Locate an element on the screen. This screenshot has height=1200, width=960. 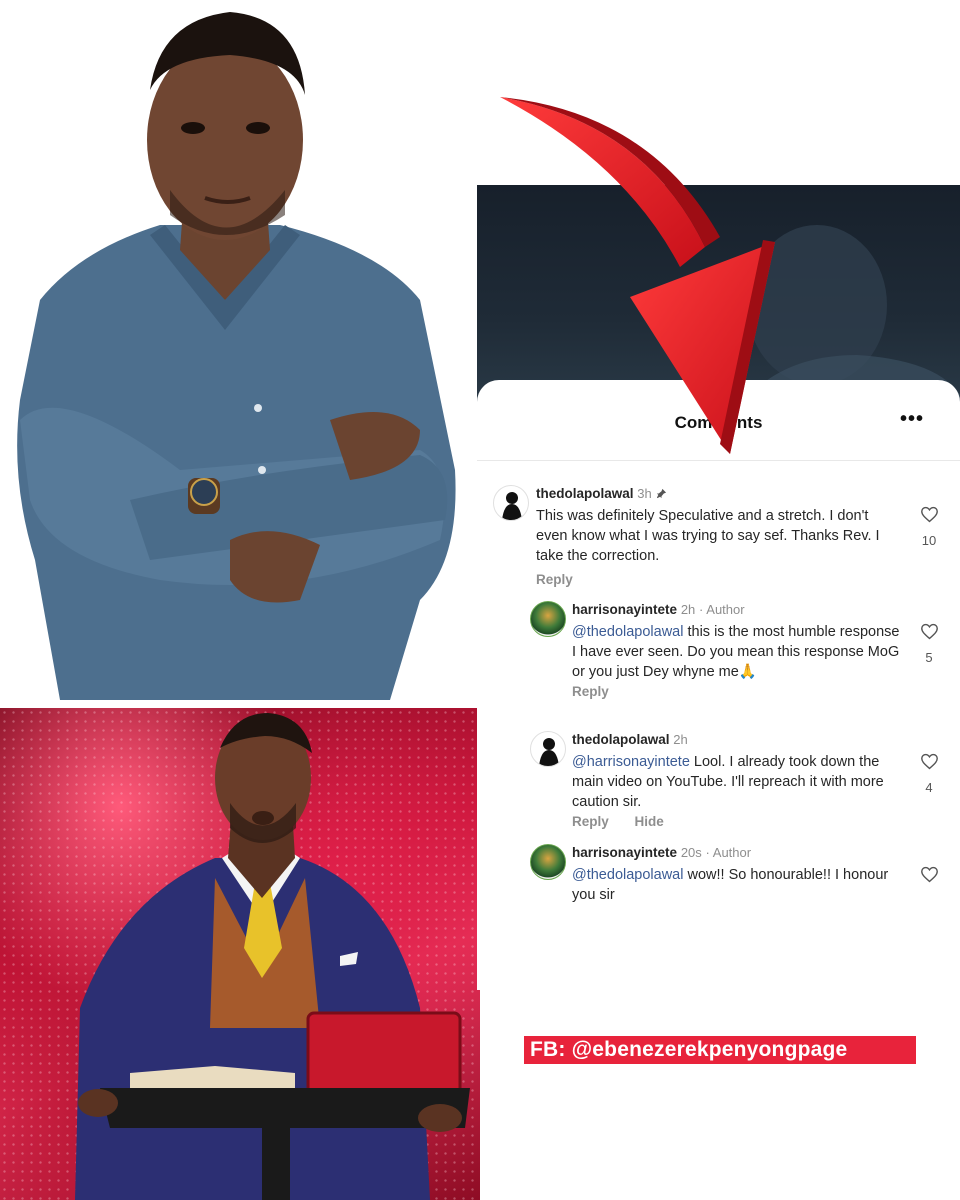
like-count: 10 is located at coordinates (929, 540).